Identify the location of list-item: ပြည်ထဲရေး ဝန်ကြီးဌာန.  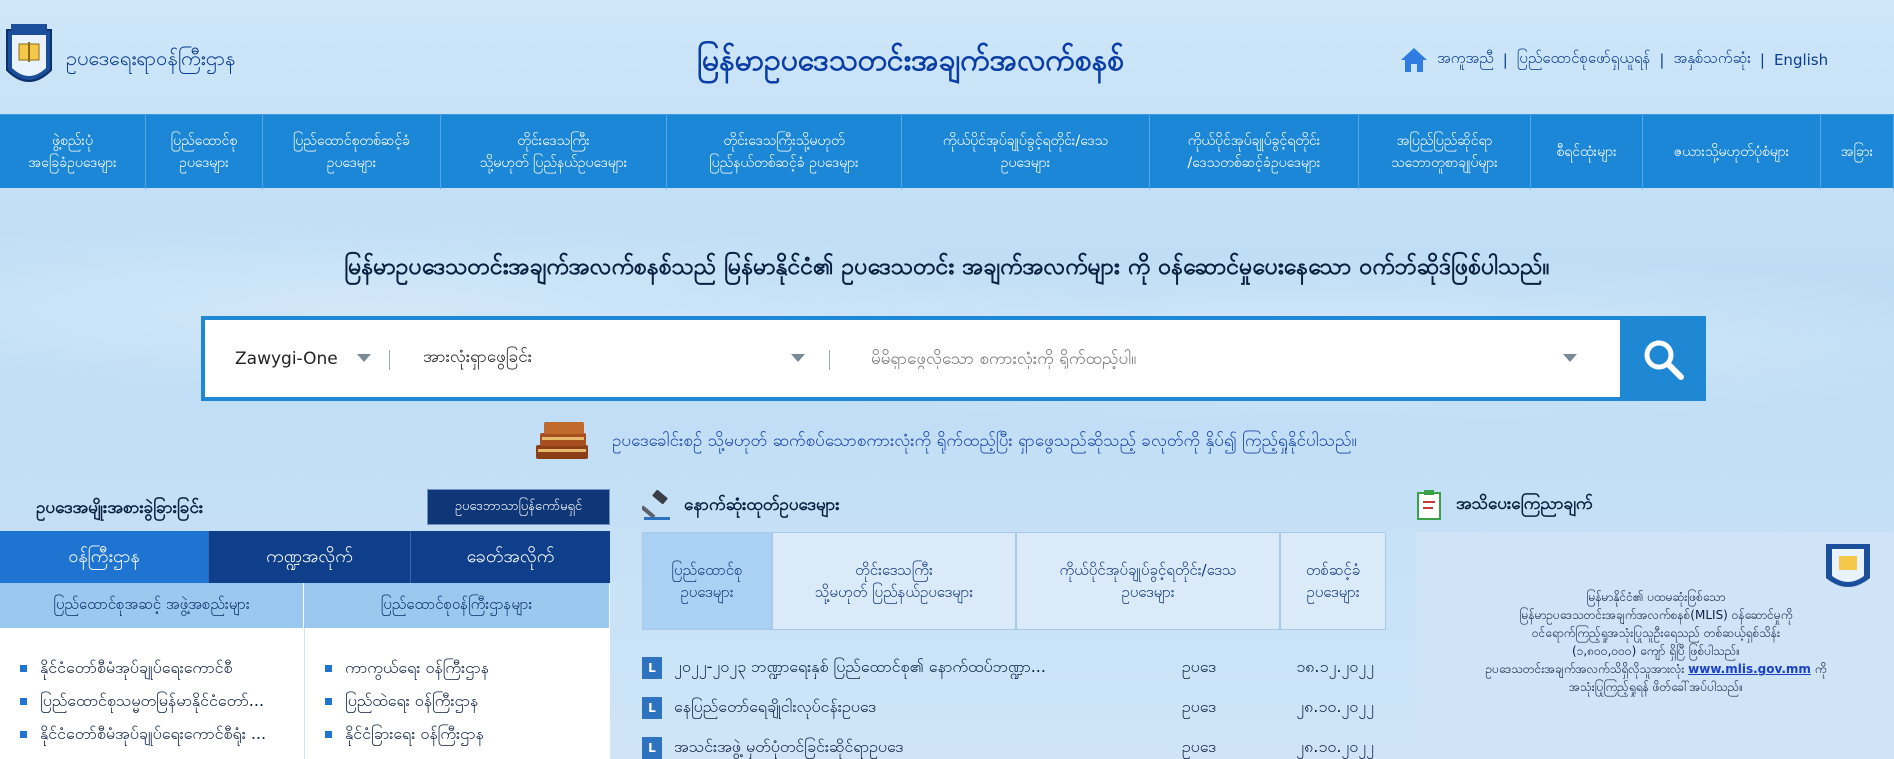
(467, 701).